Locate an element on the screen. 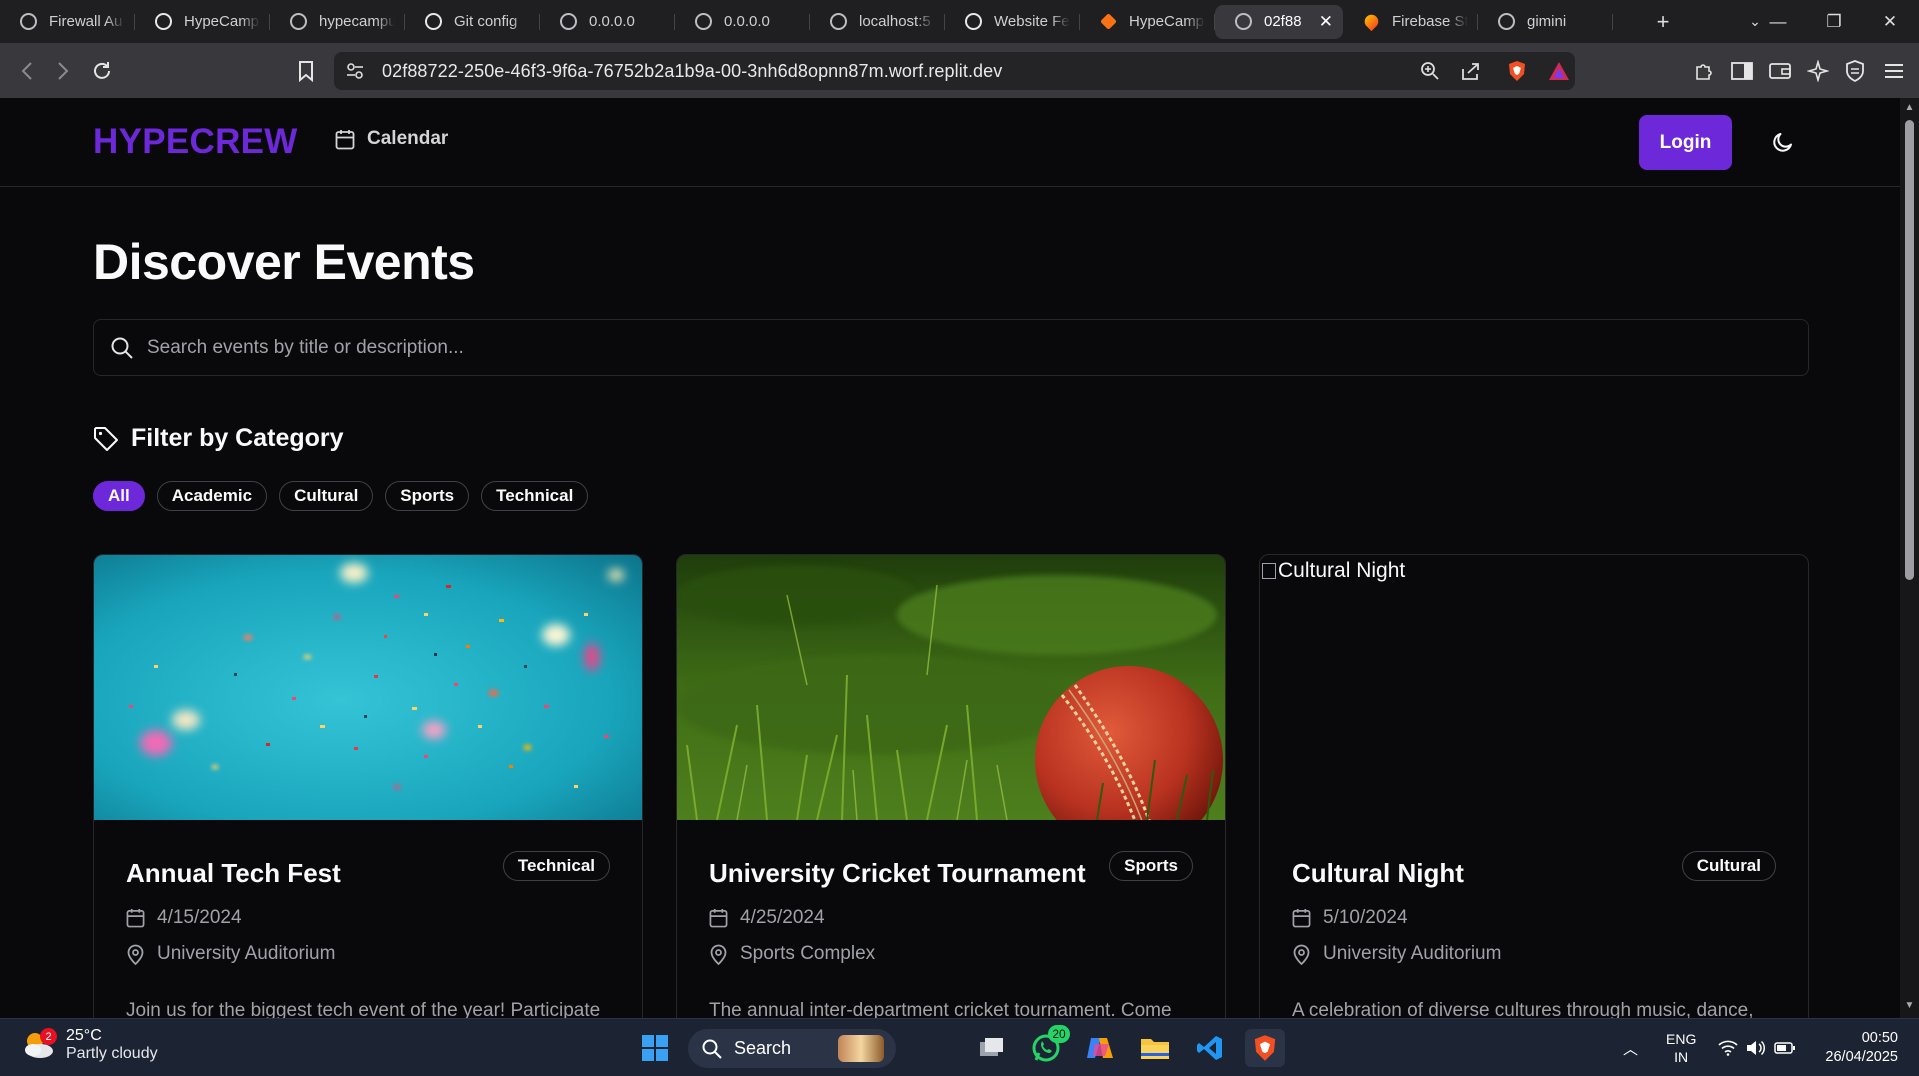 The height and width of the screenshot is (1076, 1919). vscode-icon is located at coordinates (1210, 1048).